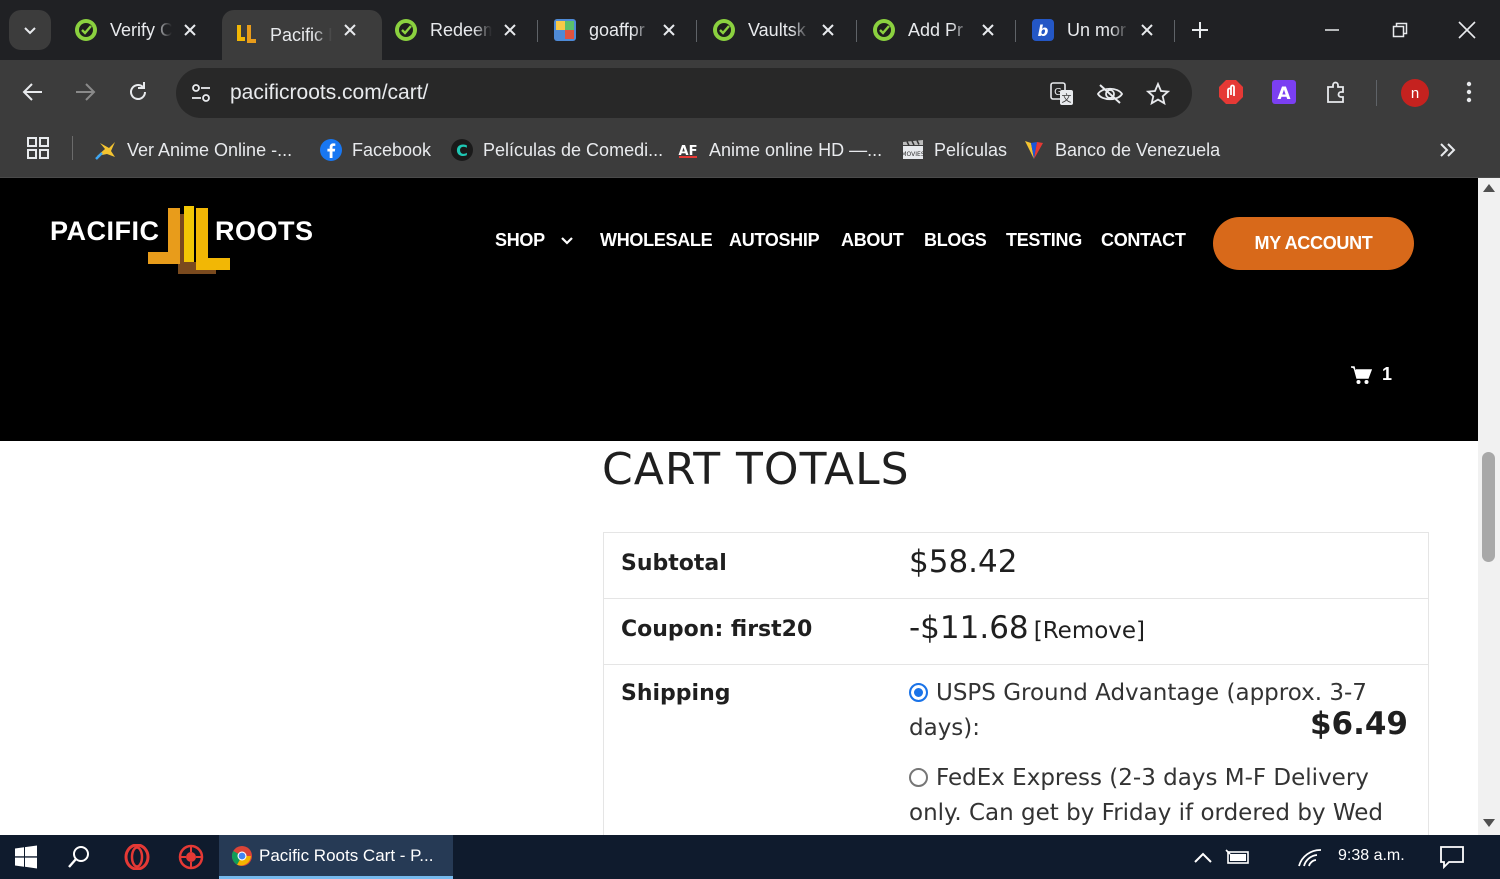 The height and width of the screenshot is (879, 1500). I want to click on forward-button, so click(85, 92).